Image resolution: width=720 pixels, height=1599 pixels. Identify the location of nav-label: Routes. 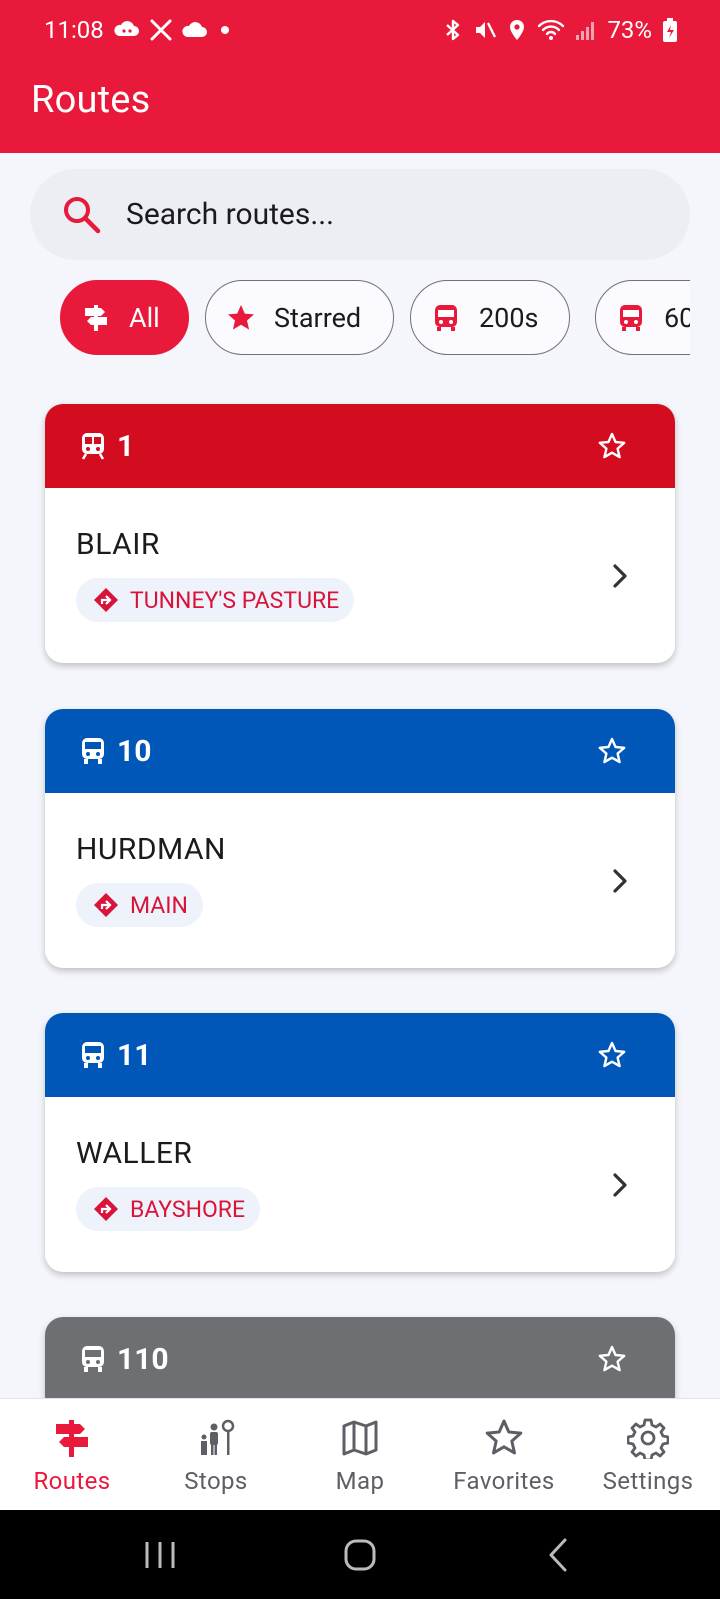
(72, 1481).